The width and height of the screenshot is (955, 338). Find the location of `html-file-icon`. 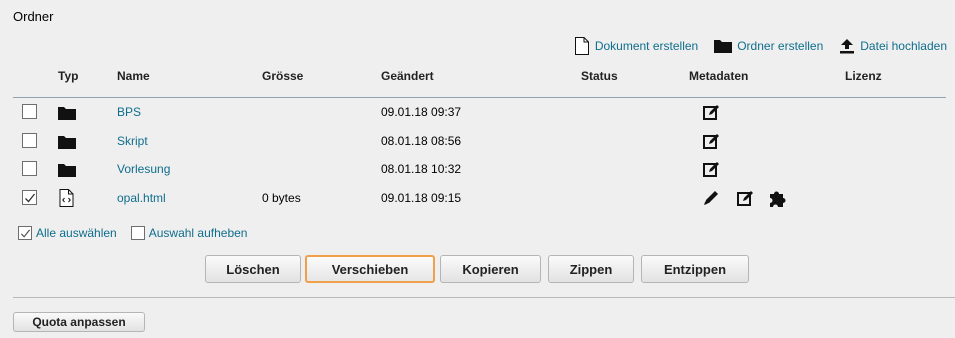

html-file-icon is located at coordinates (66, 198).